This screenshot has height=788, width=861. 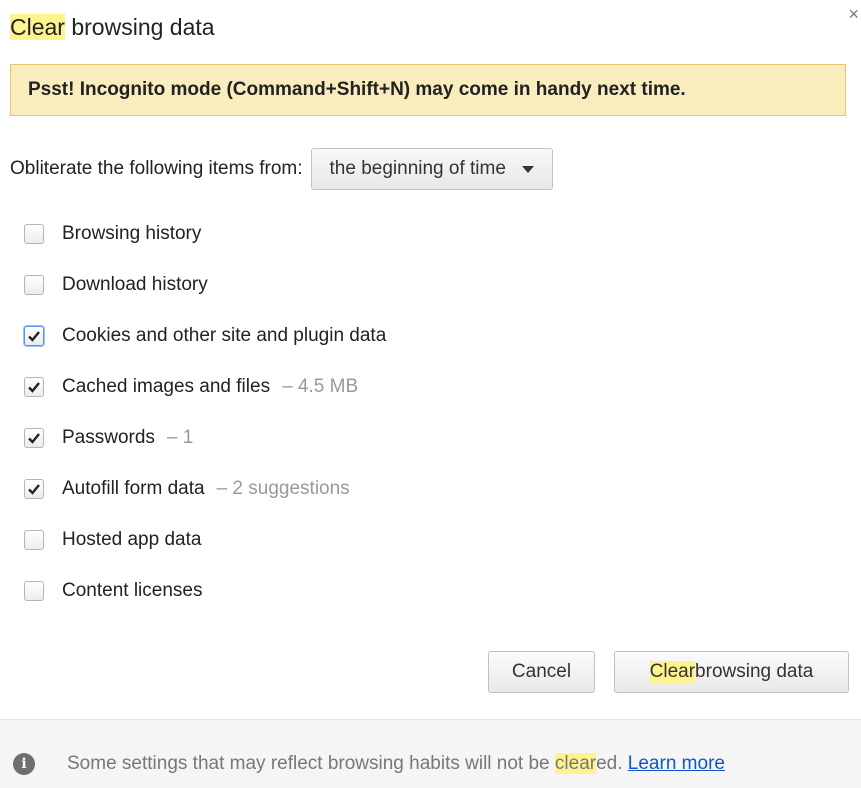 What do you see at coordinates (853, 14) in the screenshot?
I see `close-icon: ×` at bounding box center [853, 14].